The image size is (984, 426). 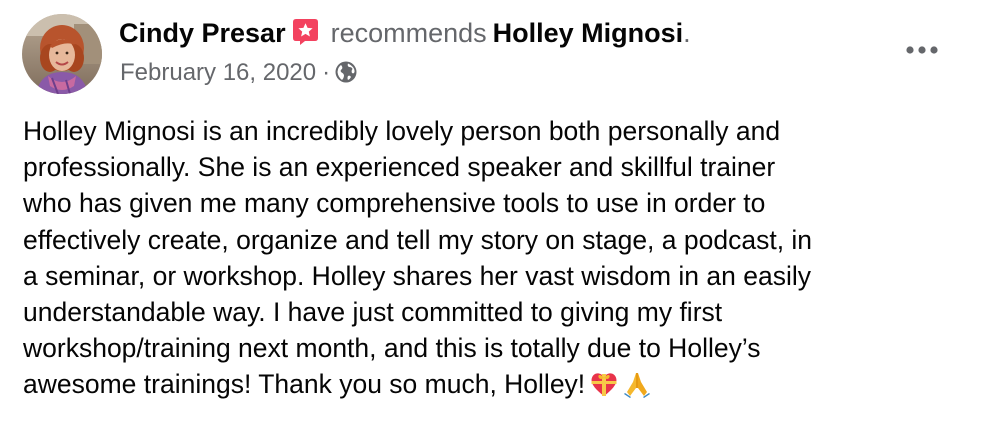 What do you see at coordinates (346, 72) in the screenshot?
I see `globe-icon` at bounding box center [346, 72].